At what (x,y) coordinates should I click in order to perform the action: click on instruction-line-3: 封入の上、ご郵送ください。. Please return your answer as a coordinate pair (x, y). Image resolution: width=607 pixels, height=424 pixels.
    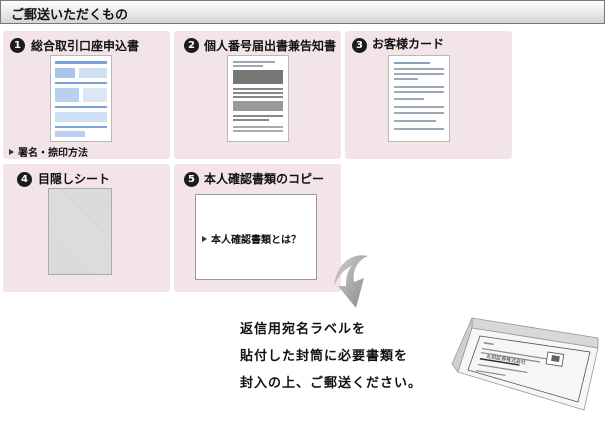
    Looking at the image, I should click on (331, 383).